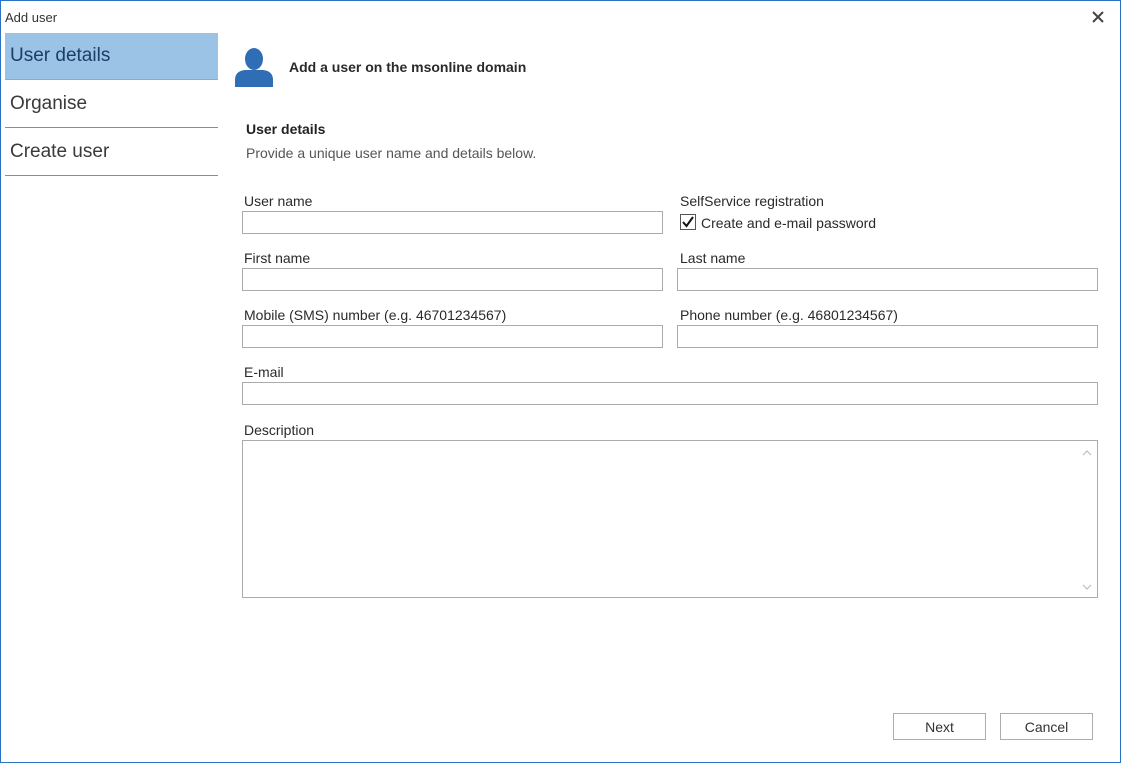 Image resolution: width=1121 pixels, height=763 pixels. Describe the element at coordinates (111, 56) in the screenshot. I see `sidebar-item-user-details: User details` at that location.